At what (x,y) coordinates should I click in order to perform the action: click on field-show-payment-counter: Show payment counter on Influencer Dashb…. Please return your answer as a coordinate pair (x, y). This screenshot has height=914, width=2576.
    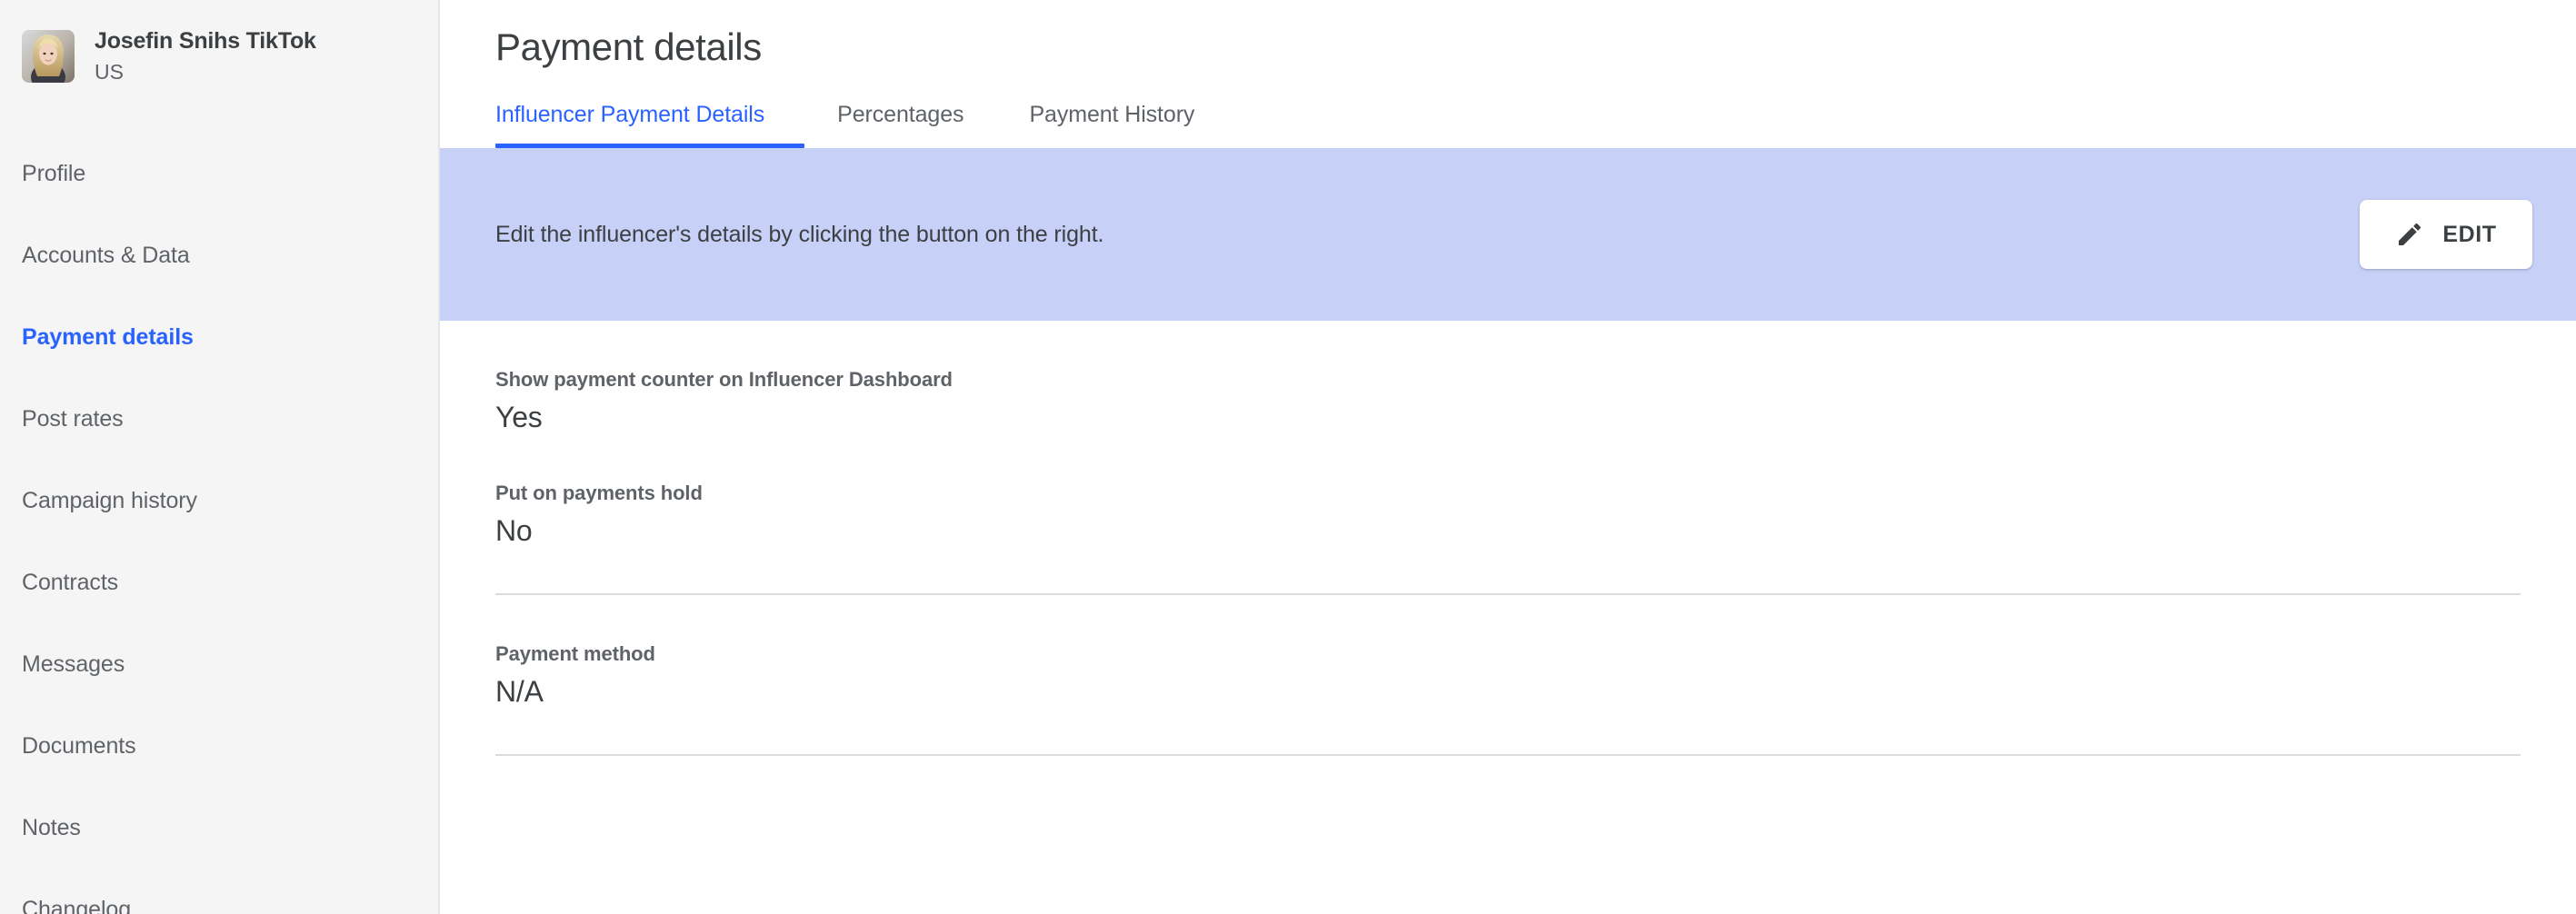
    Looking at the image, I should click on (1508, 377).